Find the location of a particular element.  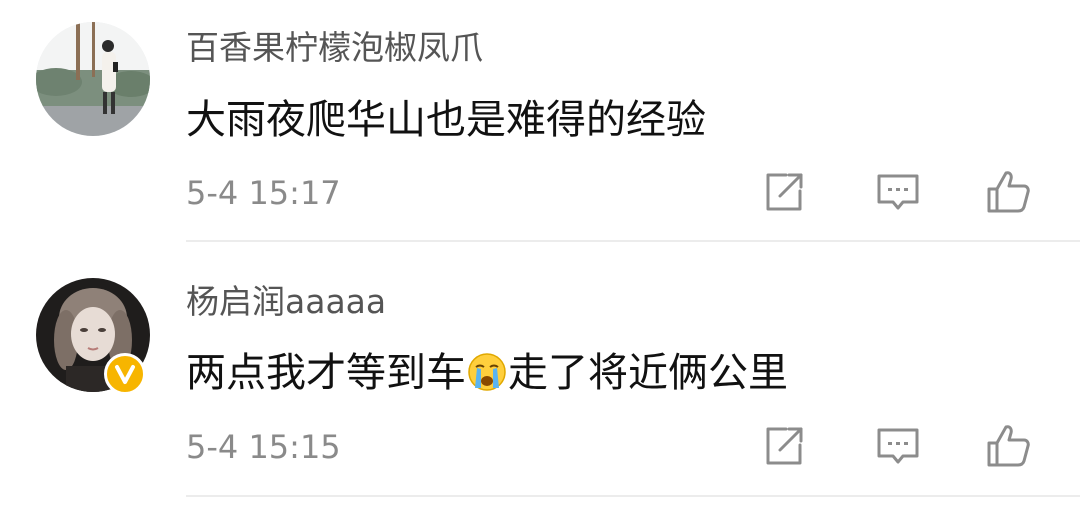

username: 百香果柠檬泡椒凤爪 is located at coordinates (334, 48).